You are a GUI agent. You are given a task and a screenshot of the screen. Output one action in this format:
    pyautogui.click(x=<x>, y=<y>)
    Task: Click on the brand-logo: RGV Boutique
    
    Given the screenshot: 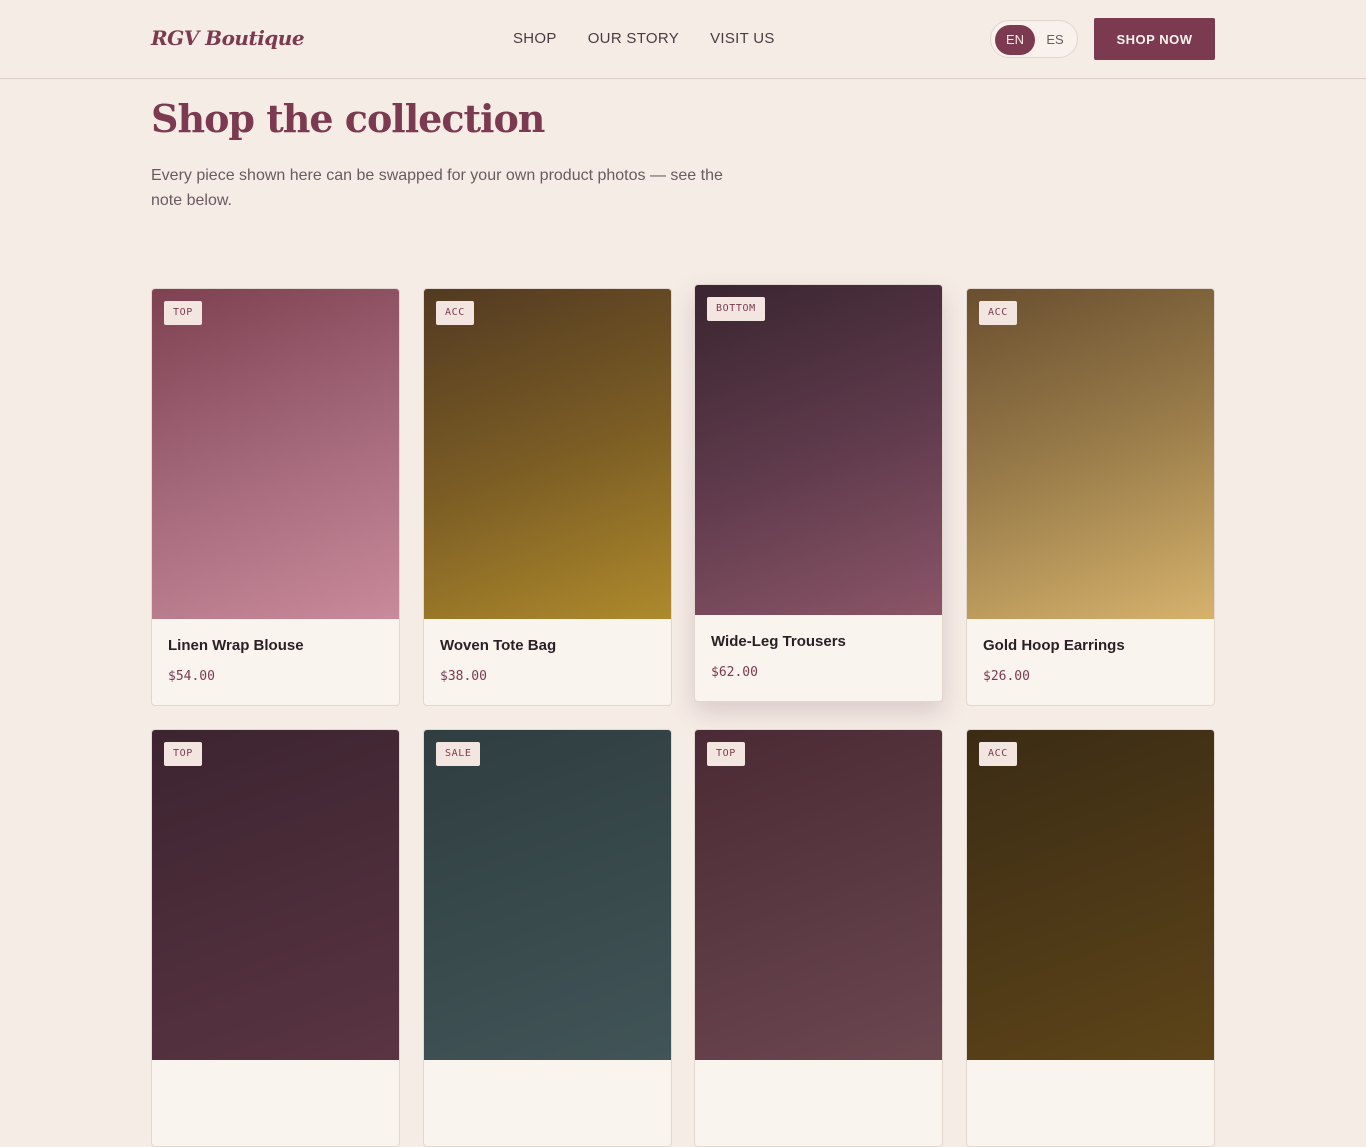 What is the action you would take?
    pyautogui.click(x=228, y=38)
    